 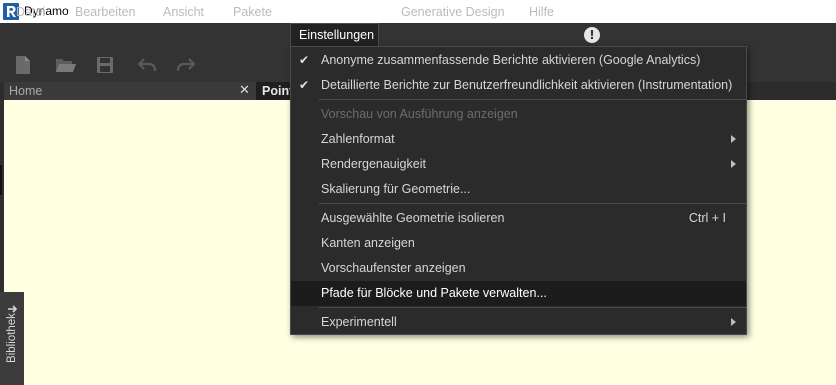 I want to click on menu-item-label: Vorschaufenster anzeigen, so click(x=393, y=268).